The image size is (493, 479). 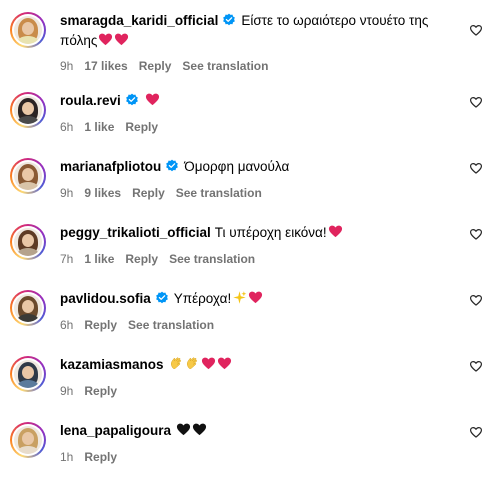 What do you see at coordinates (163, 259) in the screenshot?
I see `comment-meta: 7h 1 like Reply See translation` at bounding box center [163, 259].